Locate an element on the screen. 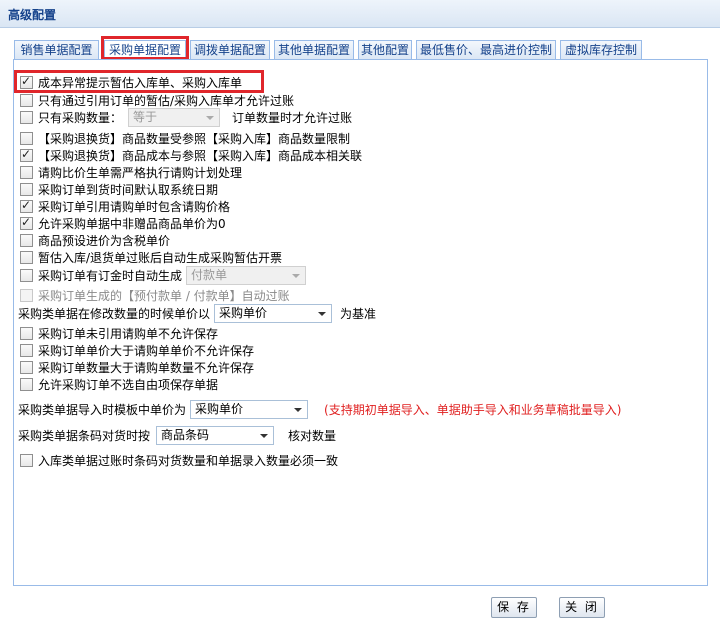  option-barcode-match: 入库类单据过账时条码对货数量和单据录入数量必须一致 is located at coordinates (179, 460).